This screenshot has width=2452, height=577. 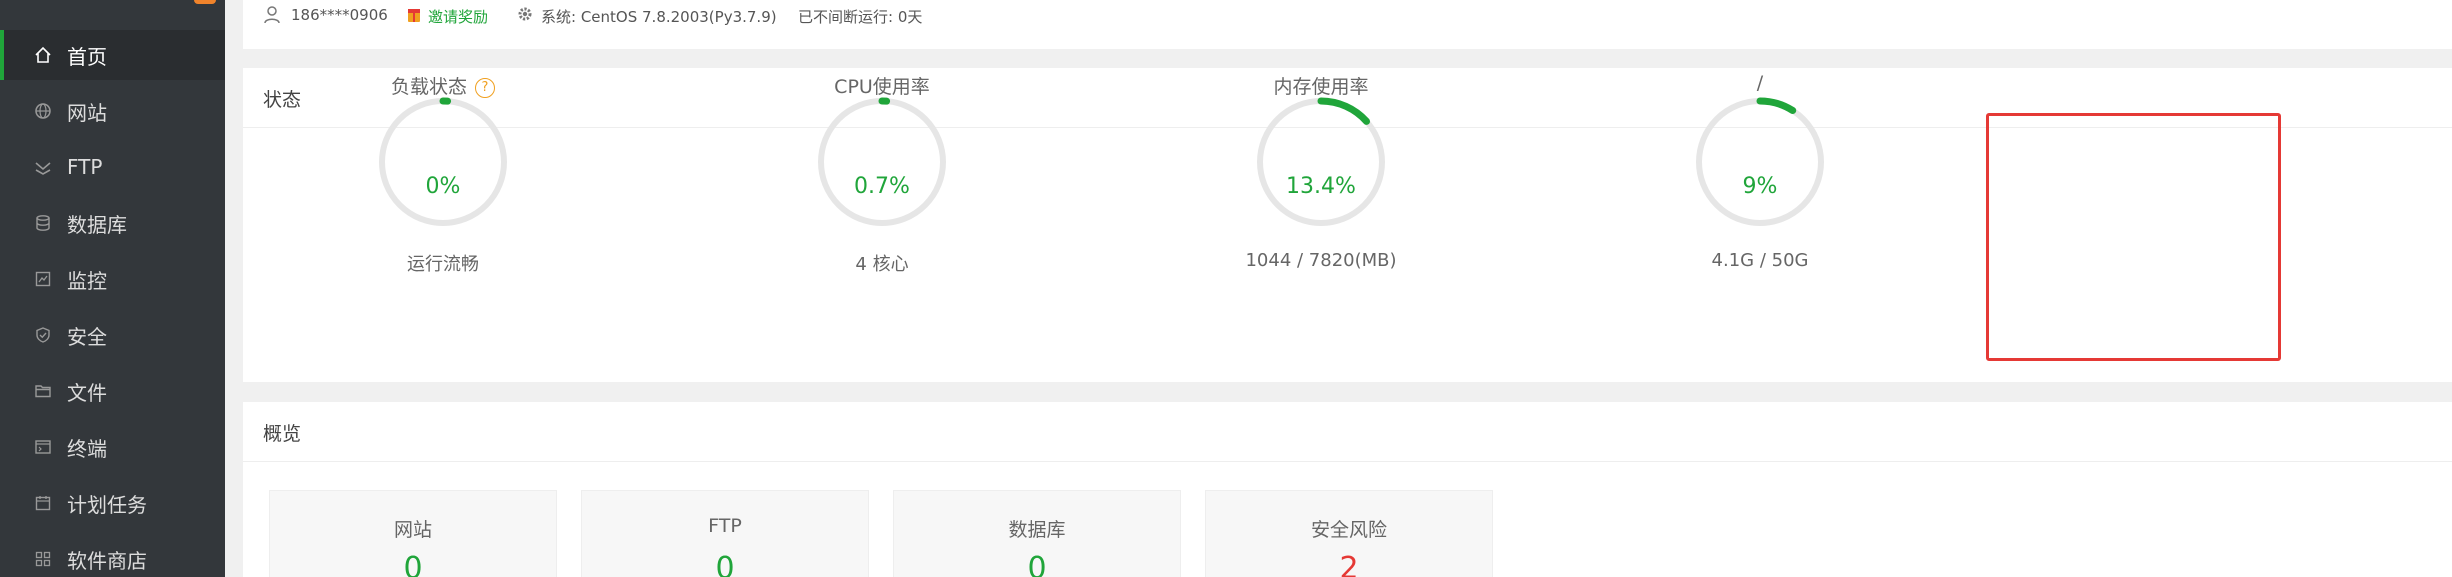 I want to click on gauge-title-text: 内存使用率, so click(x=1321, y=87).